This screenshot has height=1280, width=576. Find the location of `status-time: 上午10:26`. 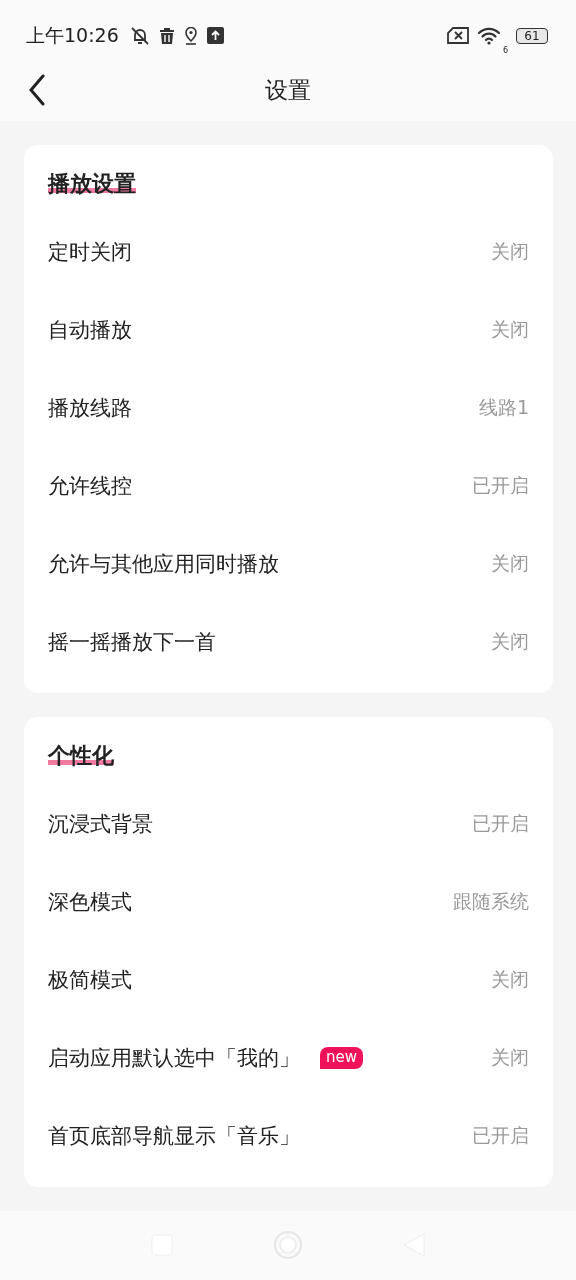

status-time: 上午10:26 is located at coordinates (72, 35).